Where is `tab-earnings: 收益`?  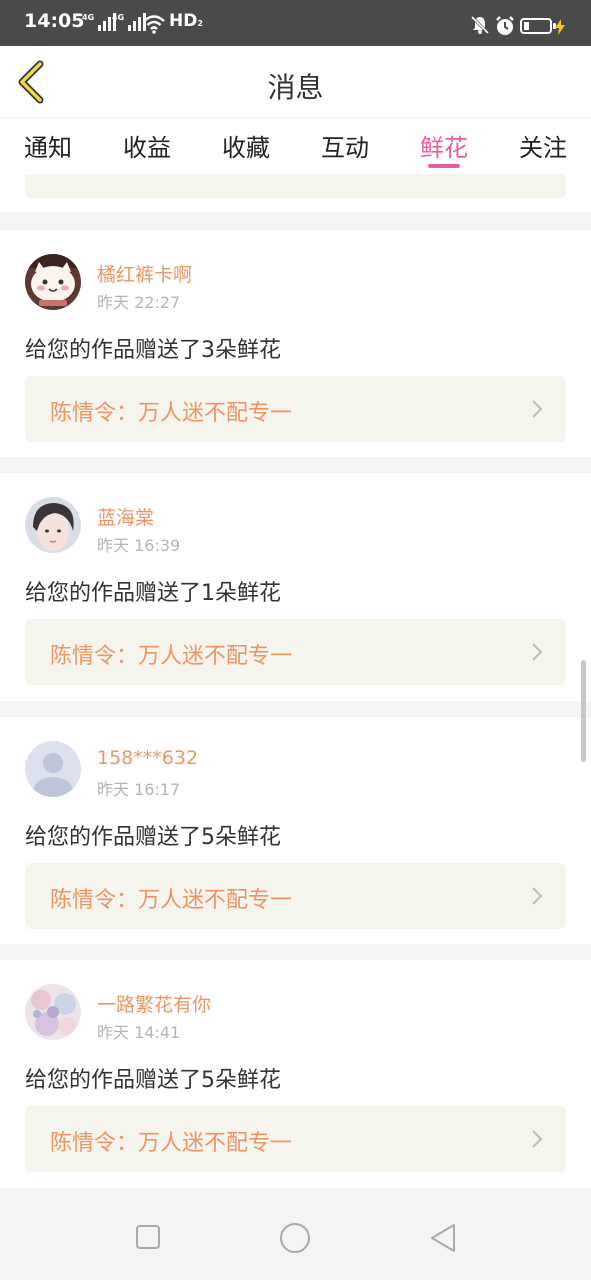 tab-earnings: 收益 is located at coordinates (147, 145).